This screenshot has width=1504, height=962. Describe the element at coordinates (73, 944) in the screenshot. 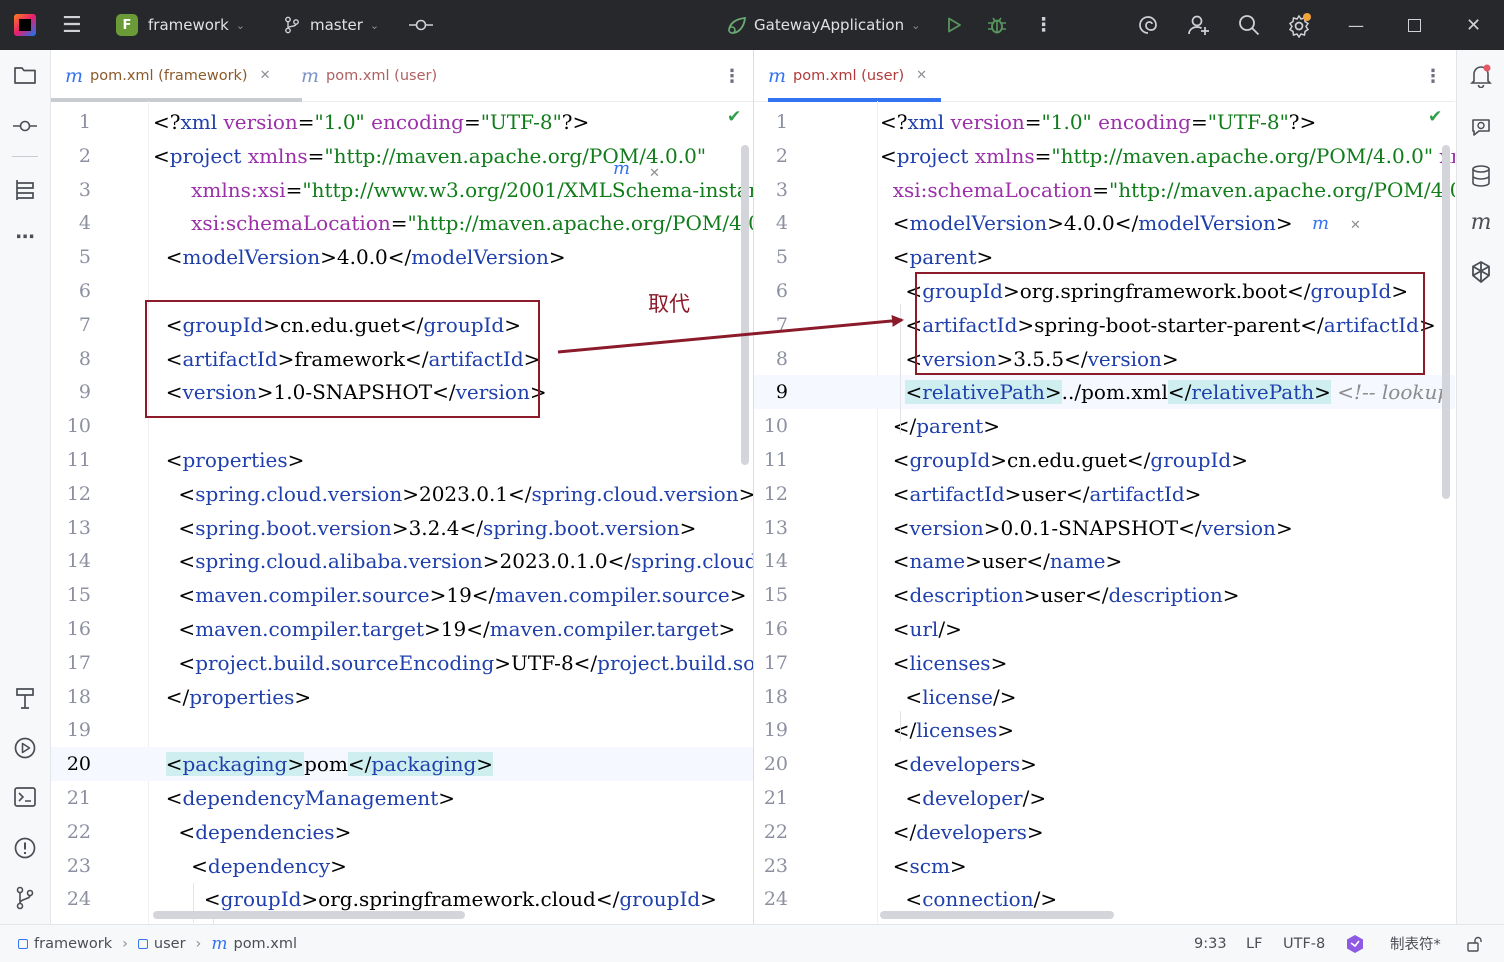

I see `breadcrumb-item: framework` at that location.